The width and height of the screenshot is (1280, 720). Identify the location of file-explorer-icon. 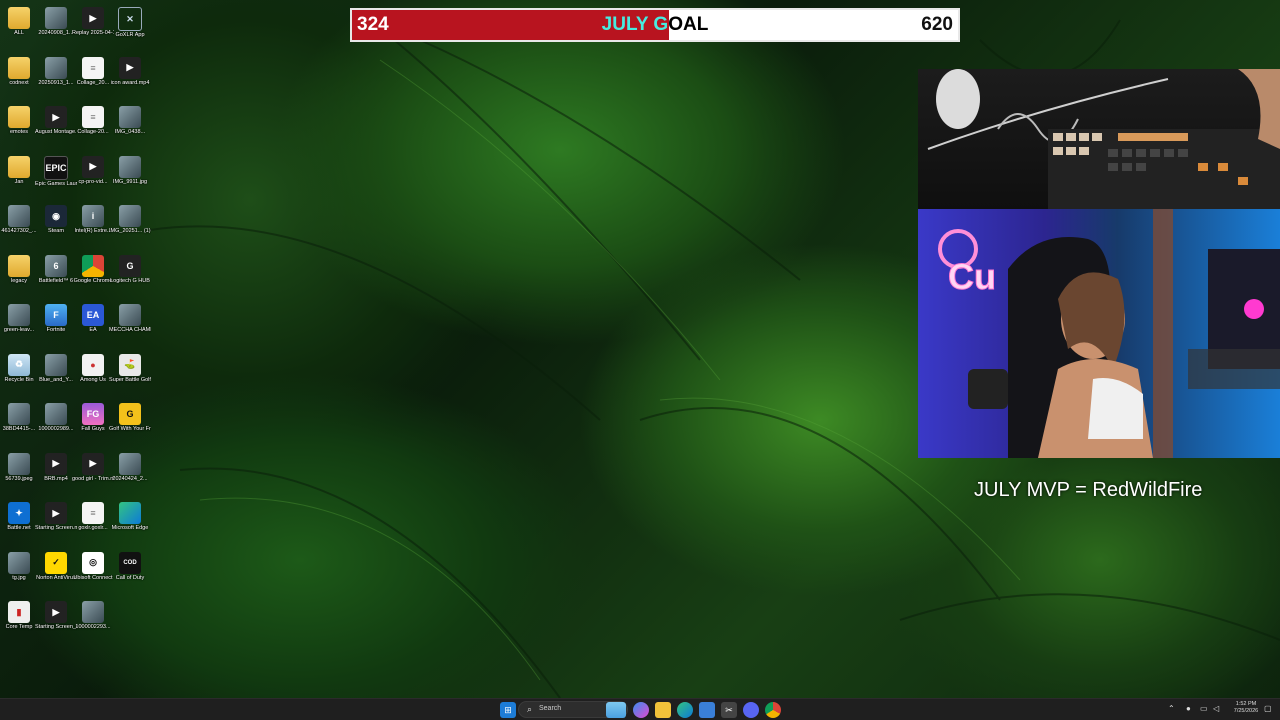
(663, 710).